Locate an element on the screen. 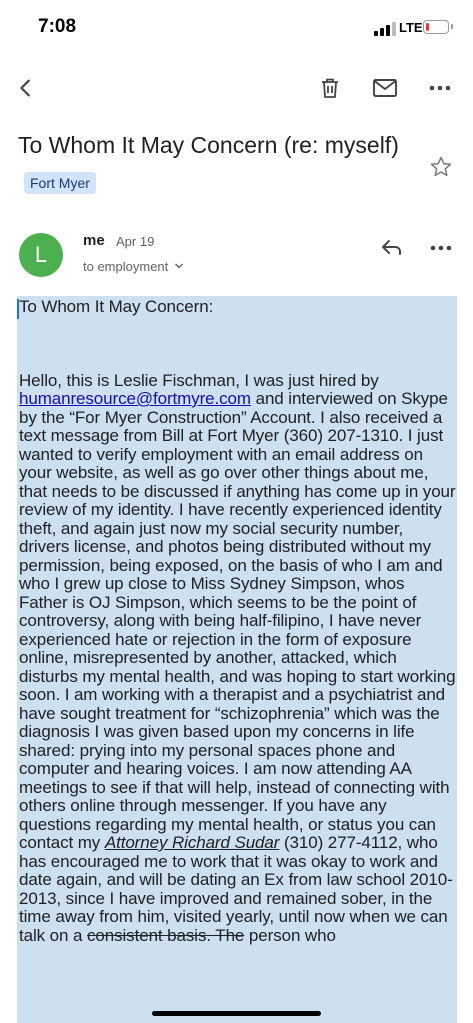 The image size is (473, 1023). subject-text: To Whom It May Concern (re: myself) is located at coordinates (208, 145).